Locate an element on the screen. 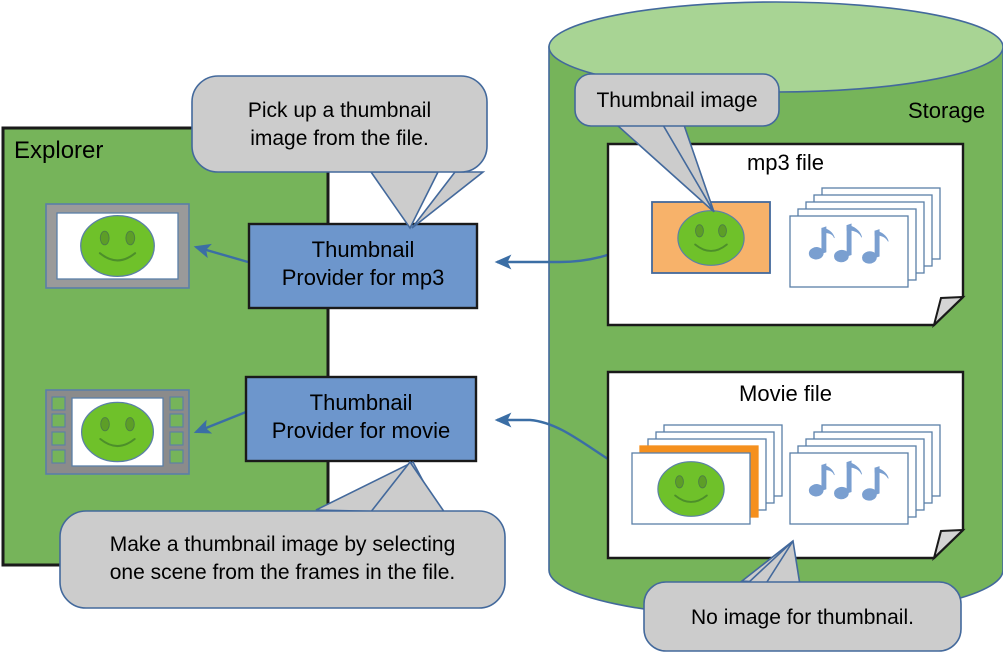 This screenshot has width=1003, height=659. callout-no-image-line1: No image for thumbnail. is located at coordinates (802, 617).